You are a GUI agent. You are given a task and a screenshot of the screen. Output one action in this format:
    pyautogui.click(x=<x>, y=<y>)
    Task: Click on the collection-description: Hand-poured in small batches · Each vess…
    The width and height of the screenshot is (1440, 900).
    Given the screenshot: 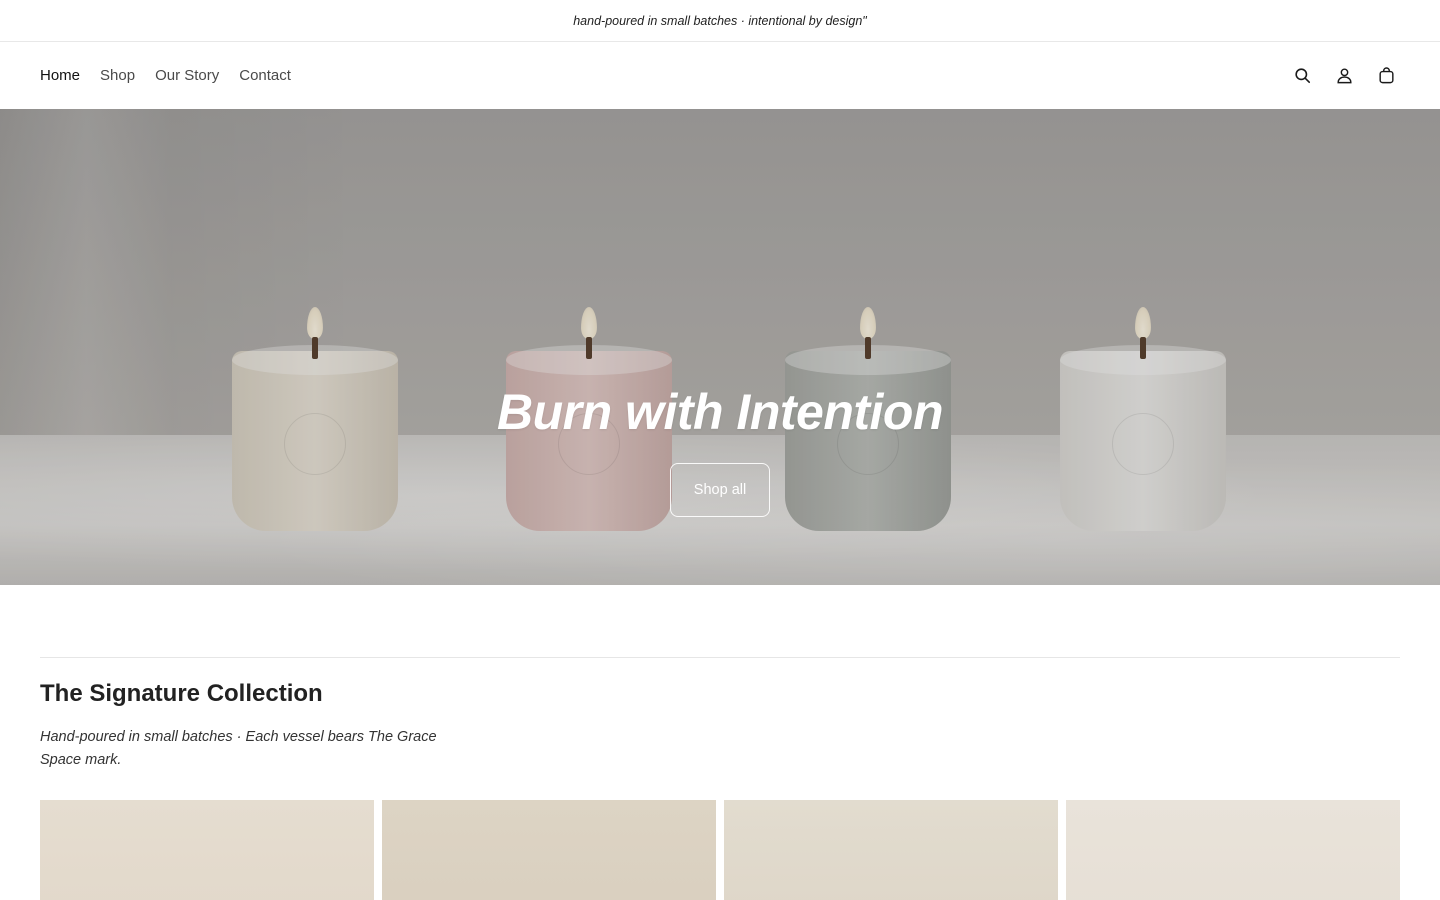 What is the action you would take?
    pyautogui.click(x=238, y=748)
    